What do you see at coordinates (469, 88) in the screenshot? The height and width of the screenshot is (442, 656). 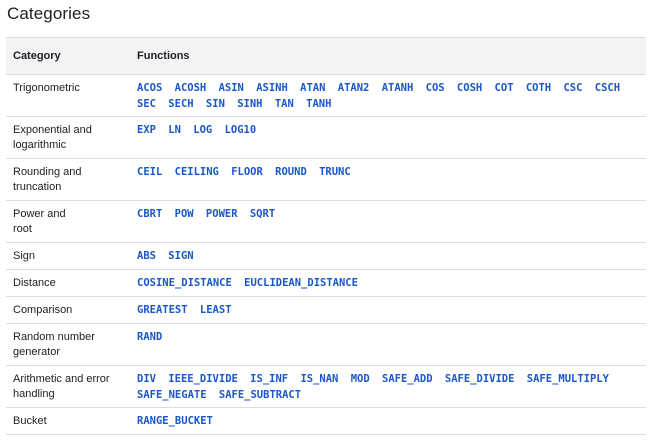 I see `function-link: COSH` at bounding box center [469, 88].